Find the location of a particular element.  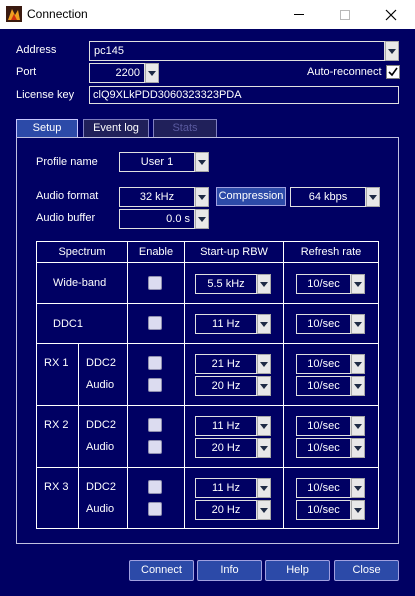

audio-buffer-value: 0.0 s is located at coordinates (157, 219).